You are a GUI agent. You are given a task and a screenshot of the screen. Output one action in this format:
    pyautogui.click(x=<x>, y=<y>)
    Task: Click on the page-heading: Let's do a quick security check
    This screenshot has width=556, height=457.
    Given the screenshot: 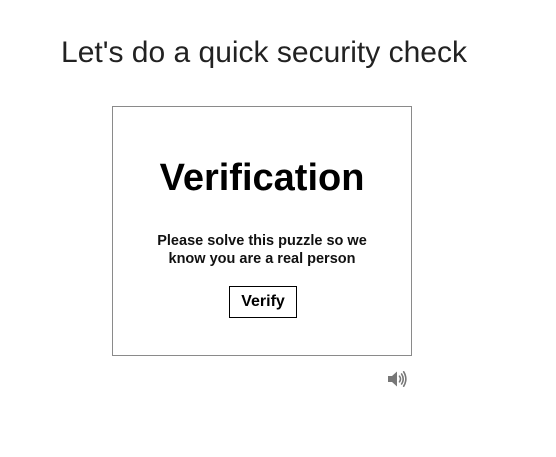 What is the action you would take?
    pyautogui.click(x=264, y=52)
    